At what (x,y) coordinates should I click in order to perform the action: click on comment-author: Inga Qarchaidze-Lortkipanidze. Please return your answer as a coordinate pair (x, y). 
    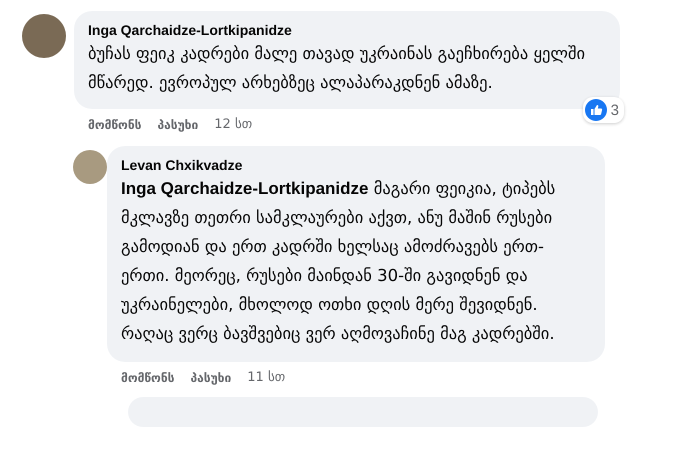
    Looking at the image, I should click on (347, 30).